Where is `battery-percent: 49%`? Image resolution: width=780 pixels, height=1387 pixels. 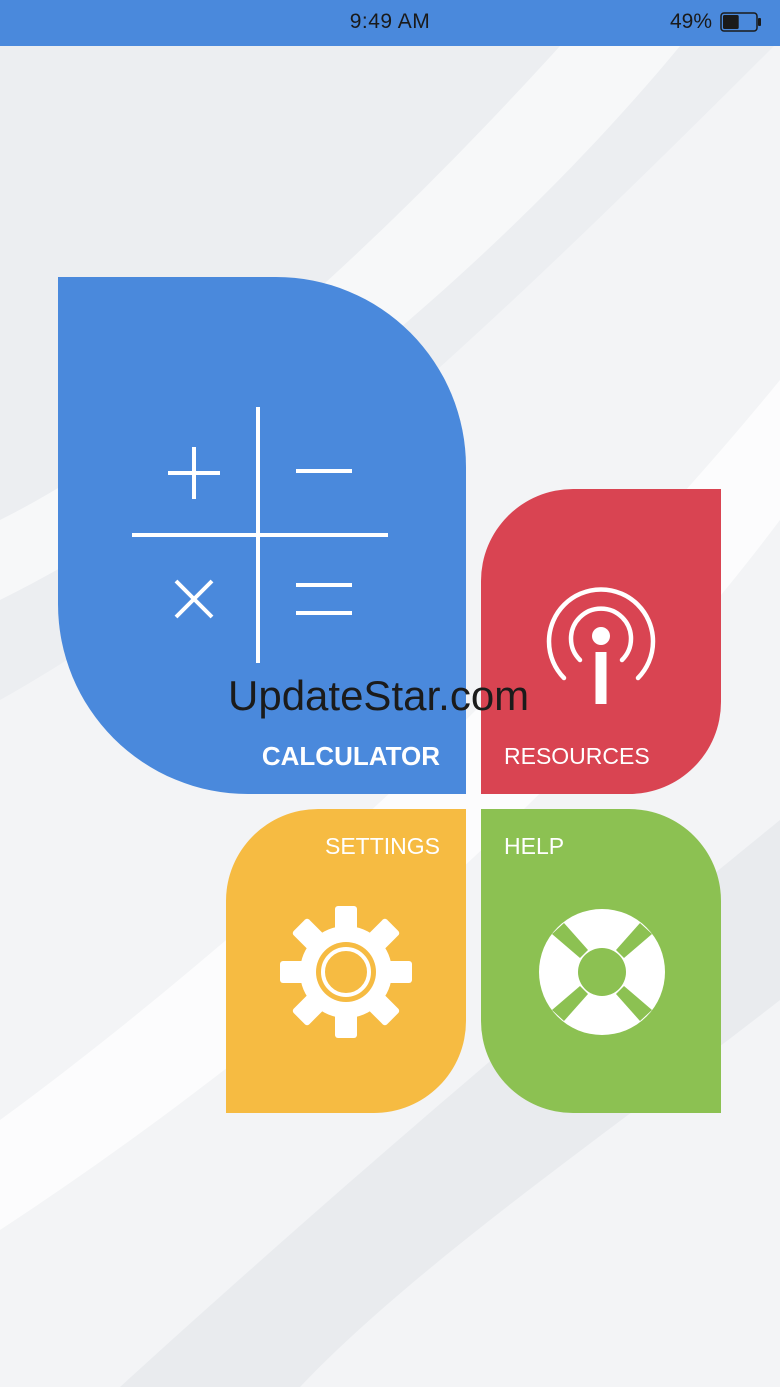
battery-percent: 49% is located at coordinates (690, 21).